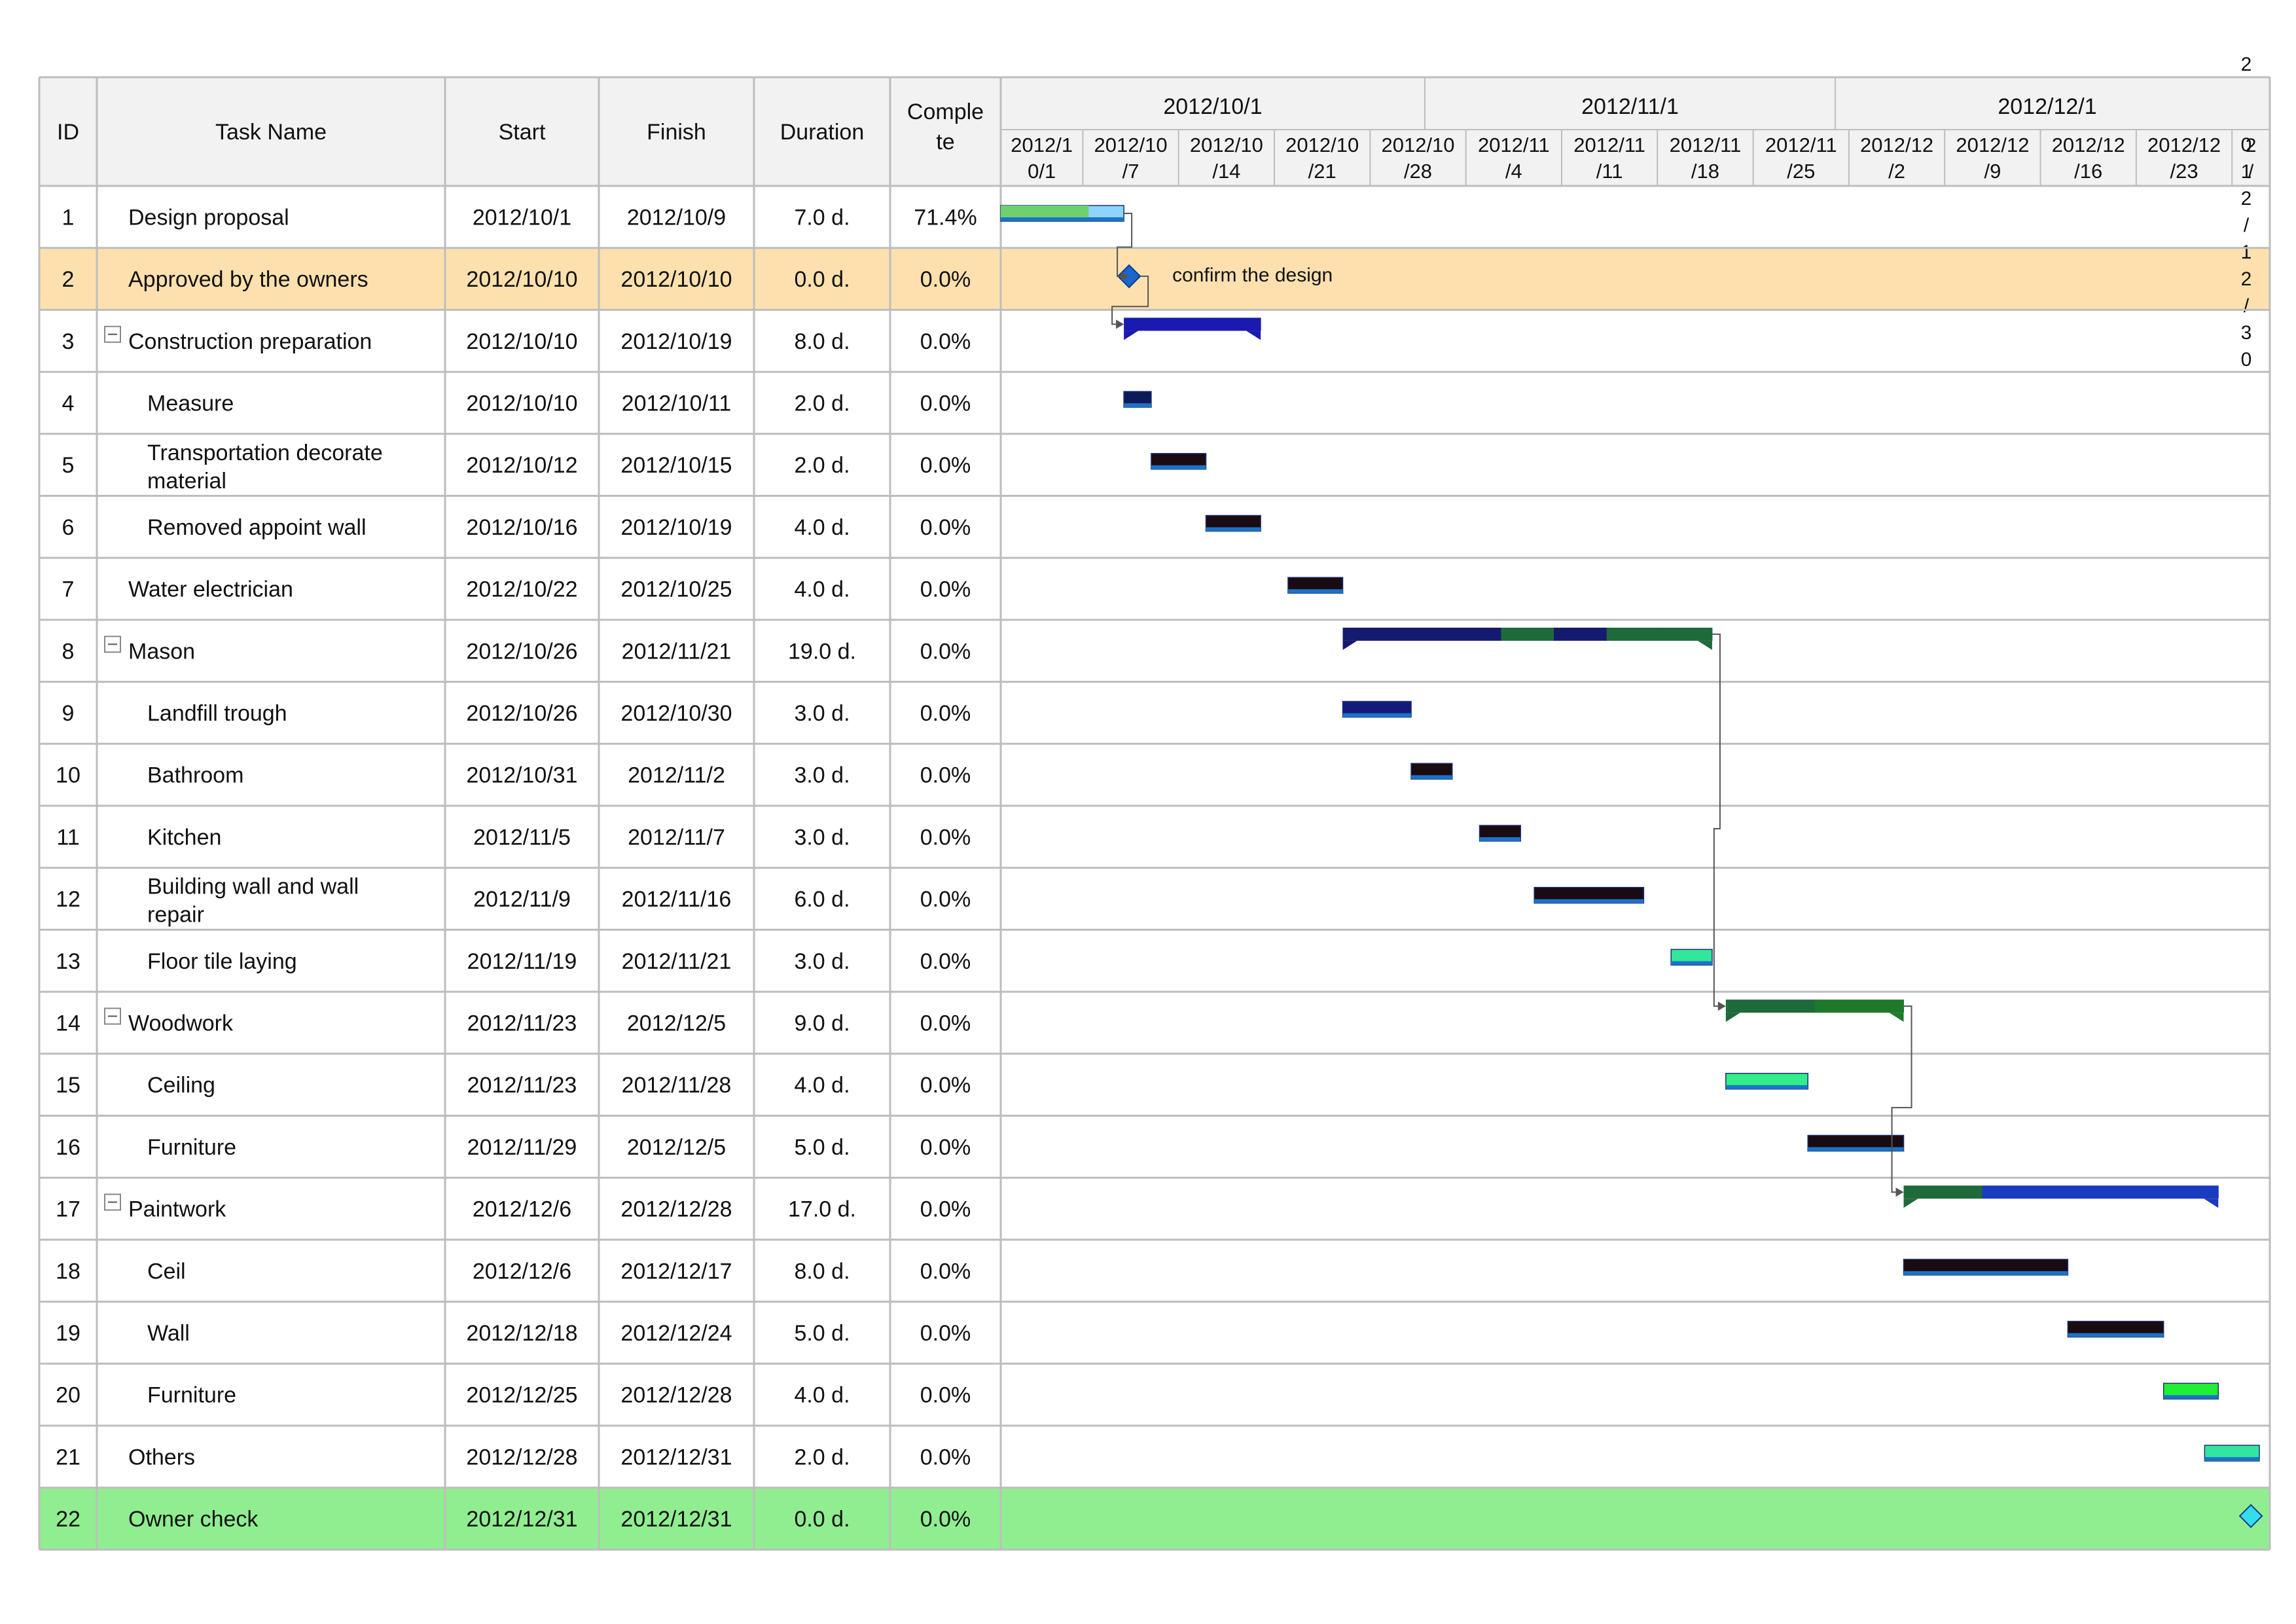 The height and width of the screenshot is (1624, 2296). I want to click on header-complete: Comple, so click(945, 111).